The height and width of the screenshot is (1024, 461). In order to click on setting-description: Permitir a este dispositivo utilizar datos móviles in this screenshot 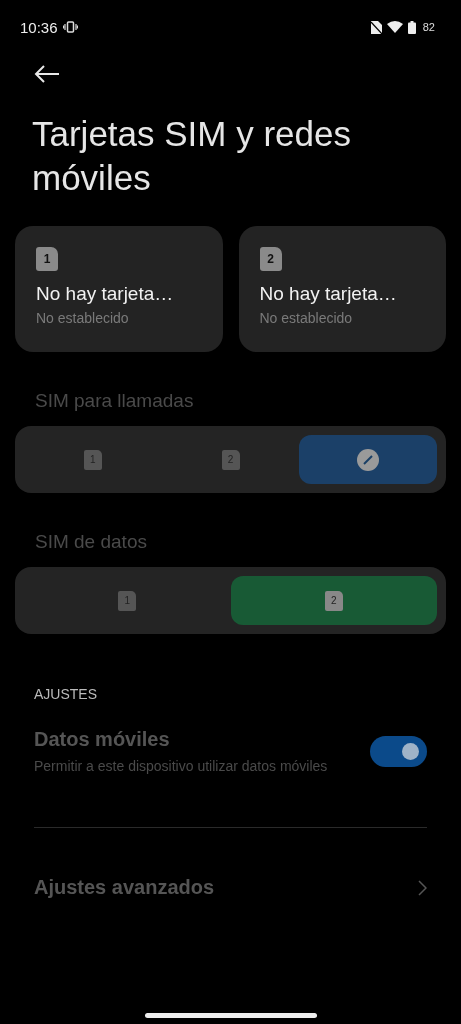, I will do `click(181, 766)`.